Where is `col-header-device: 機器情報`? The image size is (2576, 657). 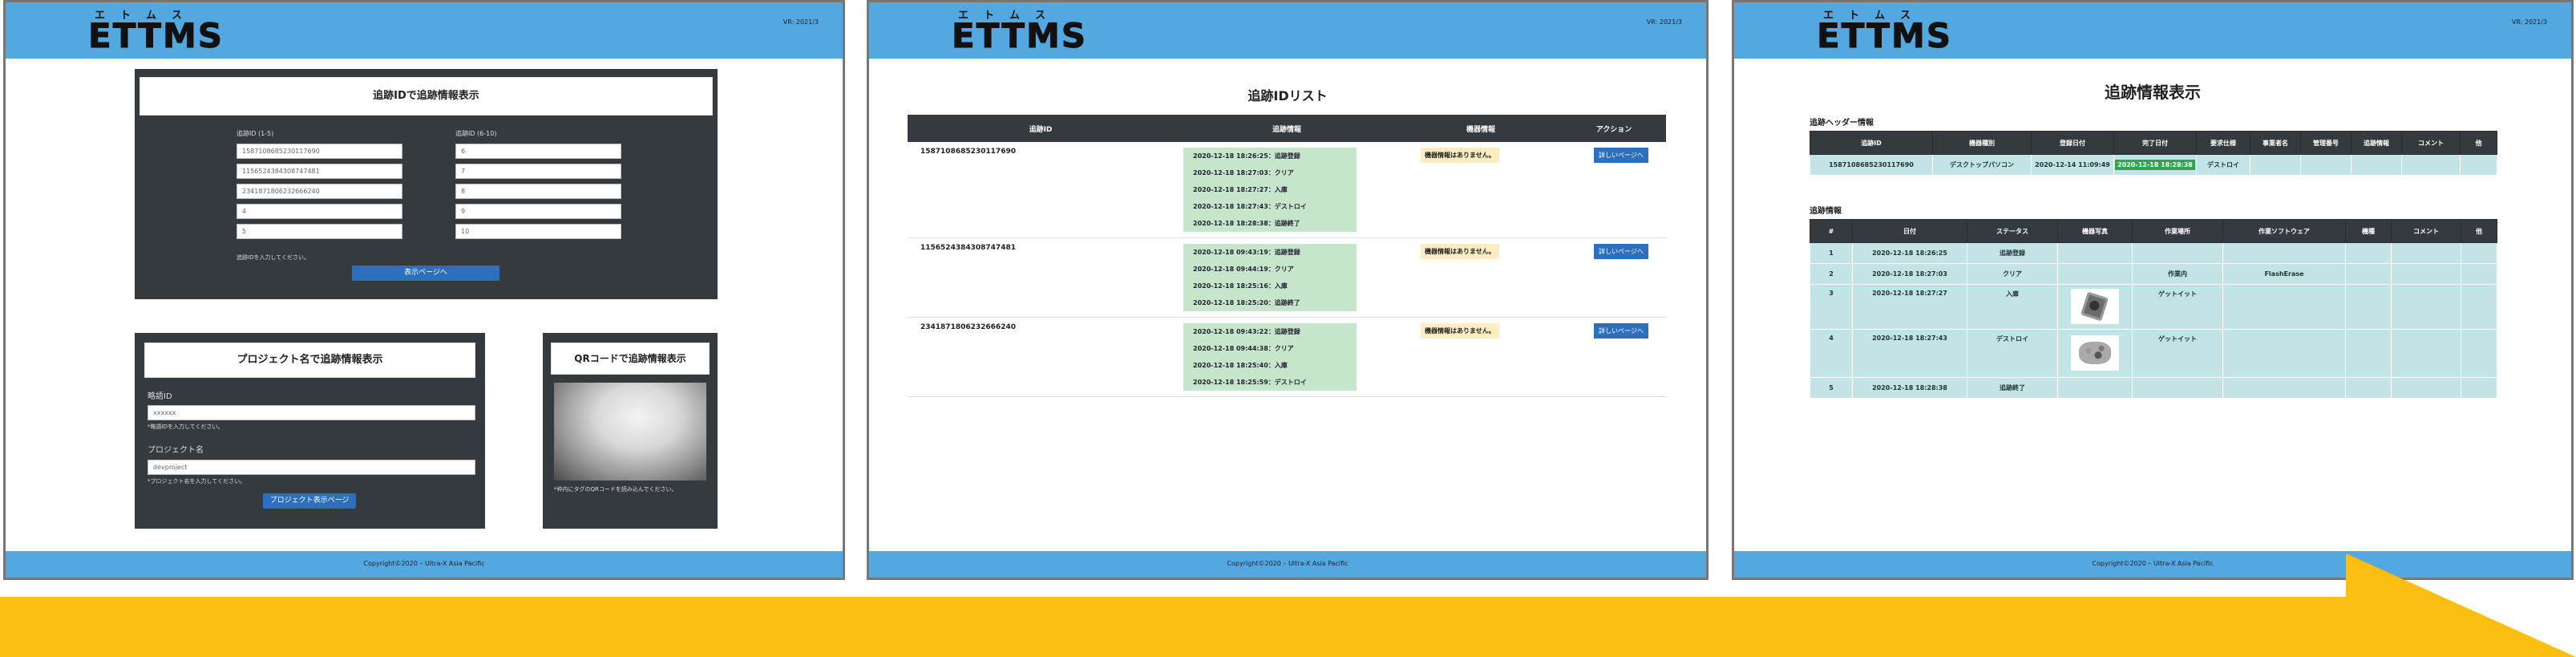 col-header-device: 機器情報 is located at coordinates (1481, 128).